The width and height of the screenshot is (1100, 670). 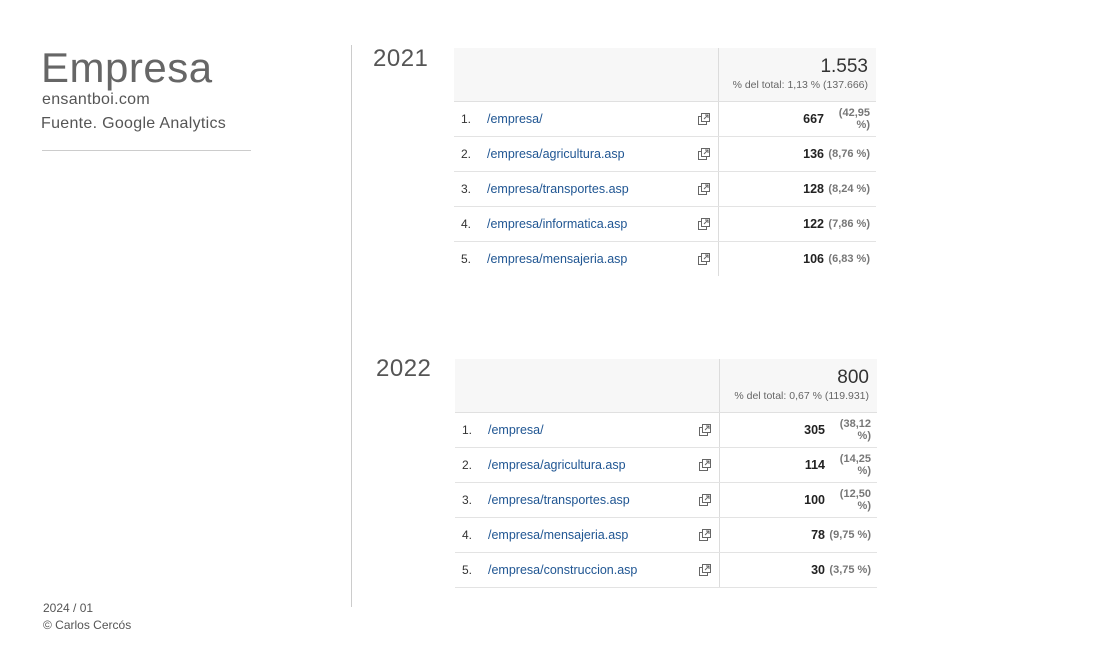 What do you see at coordinates (844, 66) in the screenshot?
I see `total-value: 1.553` at bounding box center [844, 66].